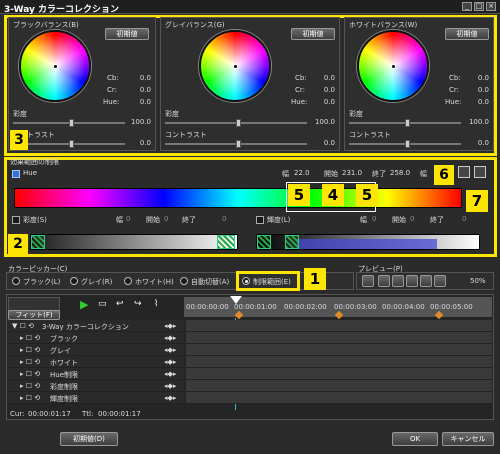 The width and height of the screenshot is (500, 454). What do you see at coordinates (89, 439) in the screenshot?
I see `reset-all-button: 初期値(D)` at bounding box center [89, 439].